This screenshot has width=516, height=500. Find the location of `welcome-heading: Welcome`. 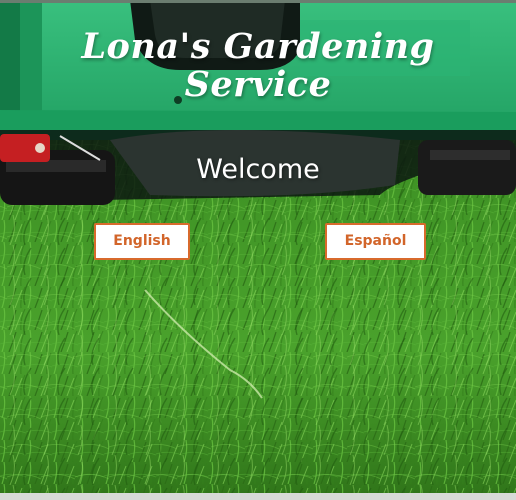

welcome-heading: Welcome is located at coordinates (258, 169).